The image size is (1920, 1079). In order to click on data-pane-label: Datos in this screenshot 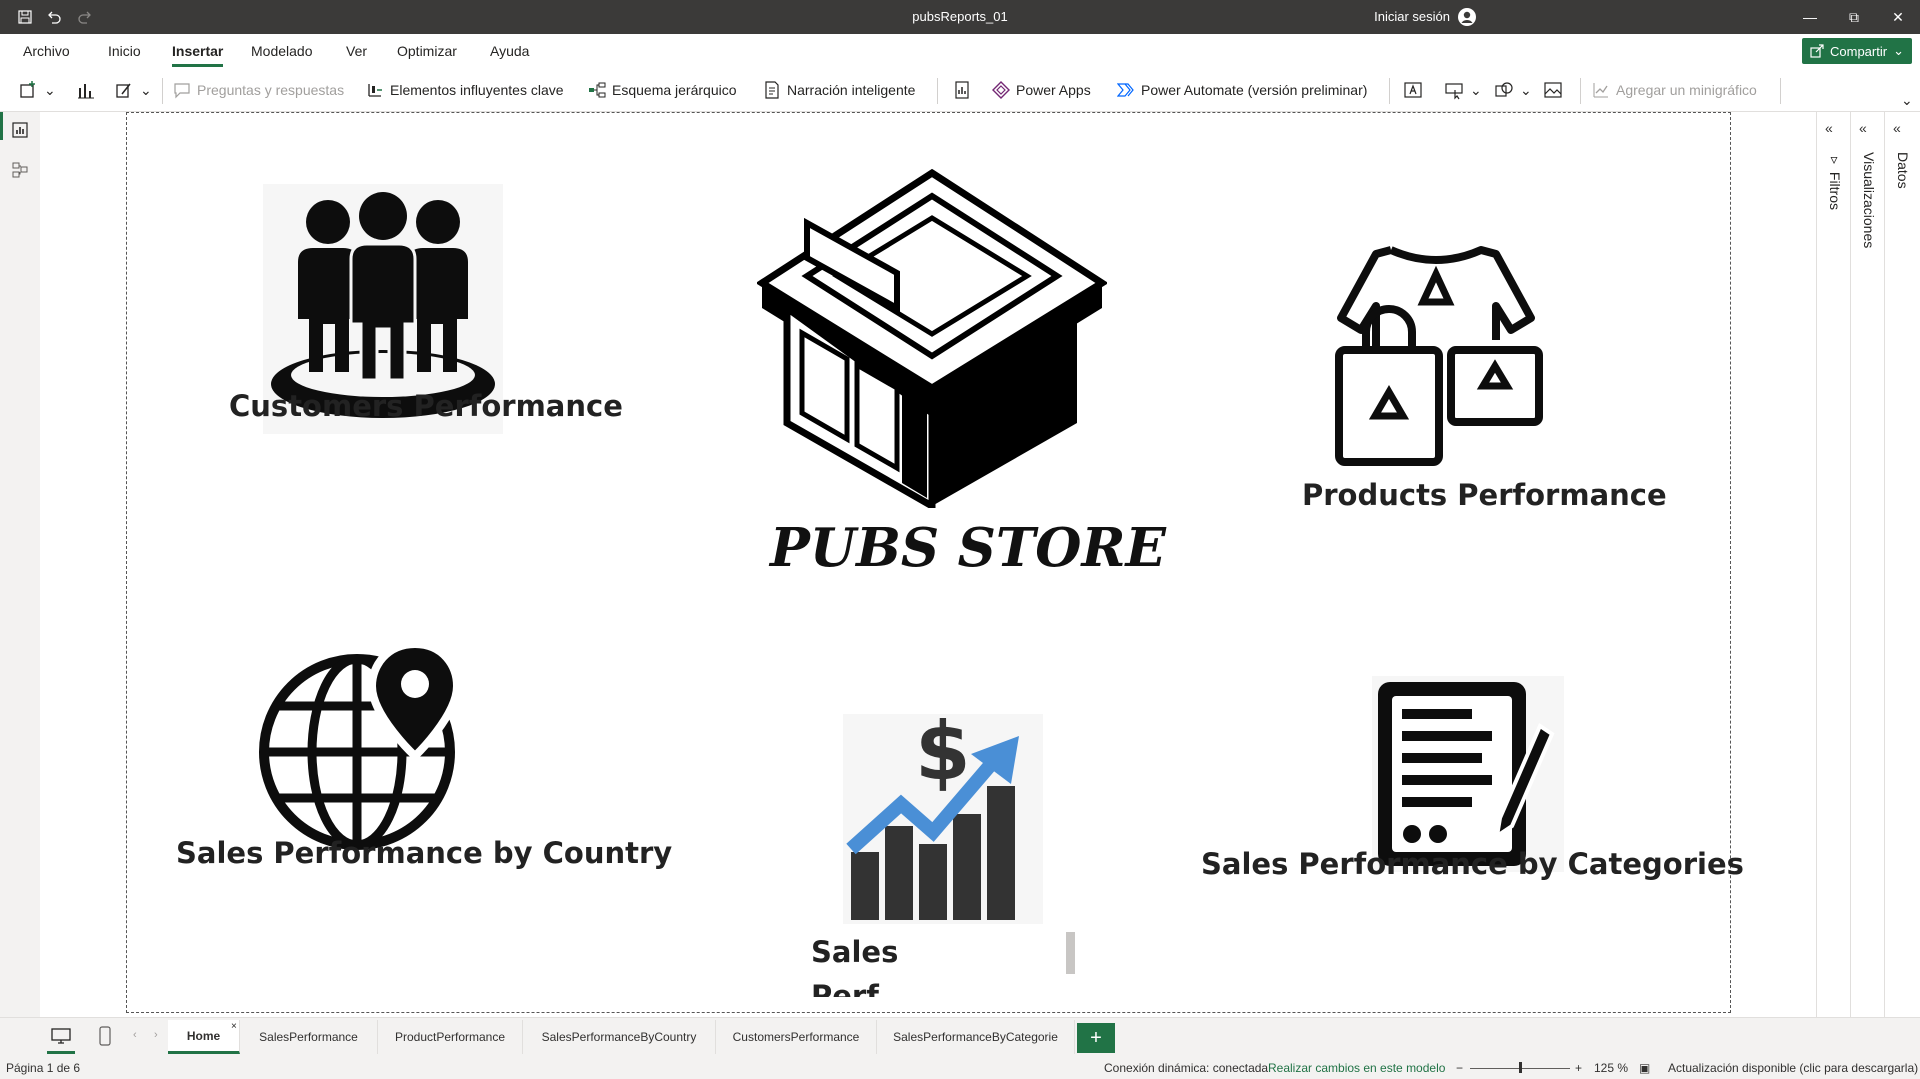, I will do `click(1903, 170)`.